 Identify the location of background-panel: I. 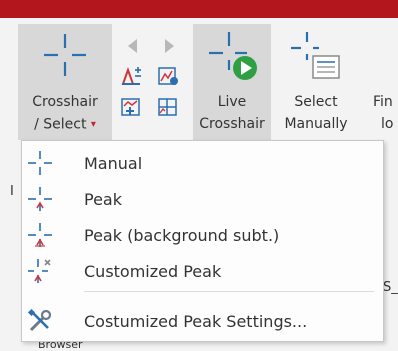
(10, 242).